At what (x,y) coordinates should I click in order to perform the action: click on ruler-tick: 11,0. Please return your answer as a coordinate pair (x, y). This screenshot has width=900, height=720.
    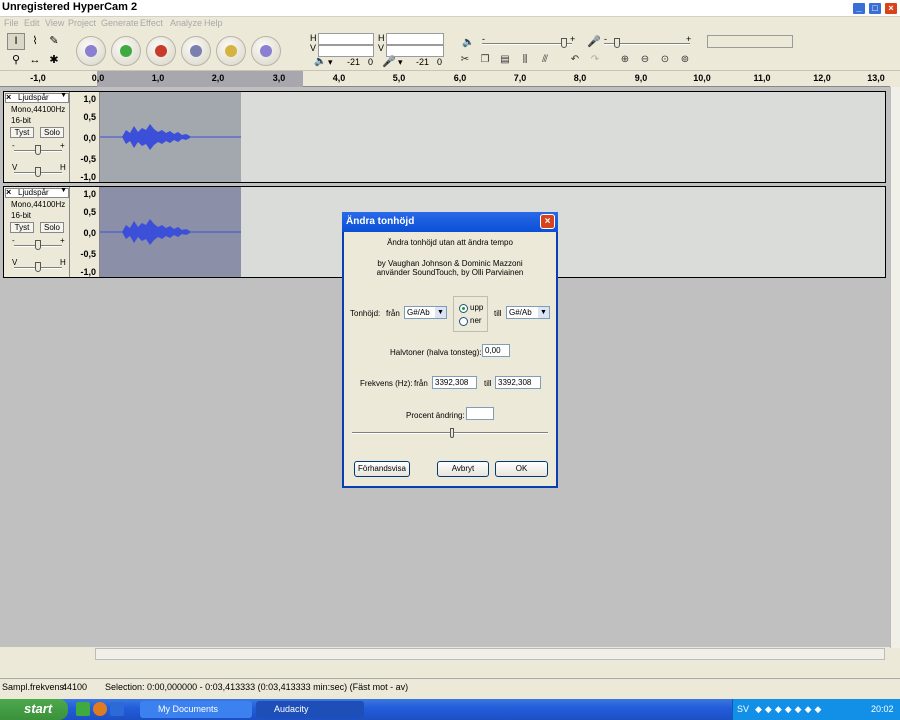
    Looking at the image, I should click on (762, 78).